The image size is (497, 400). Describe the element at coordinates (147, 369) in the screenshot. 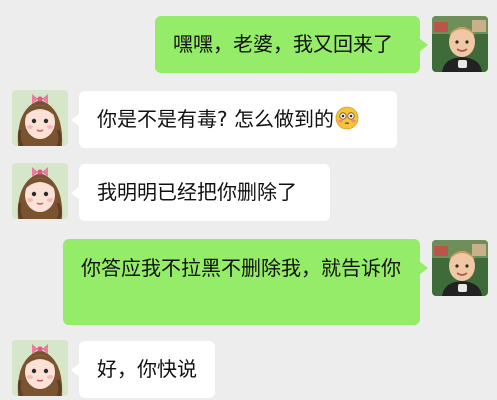

I see `message-text: 好，你快说` at that location.